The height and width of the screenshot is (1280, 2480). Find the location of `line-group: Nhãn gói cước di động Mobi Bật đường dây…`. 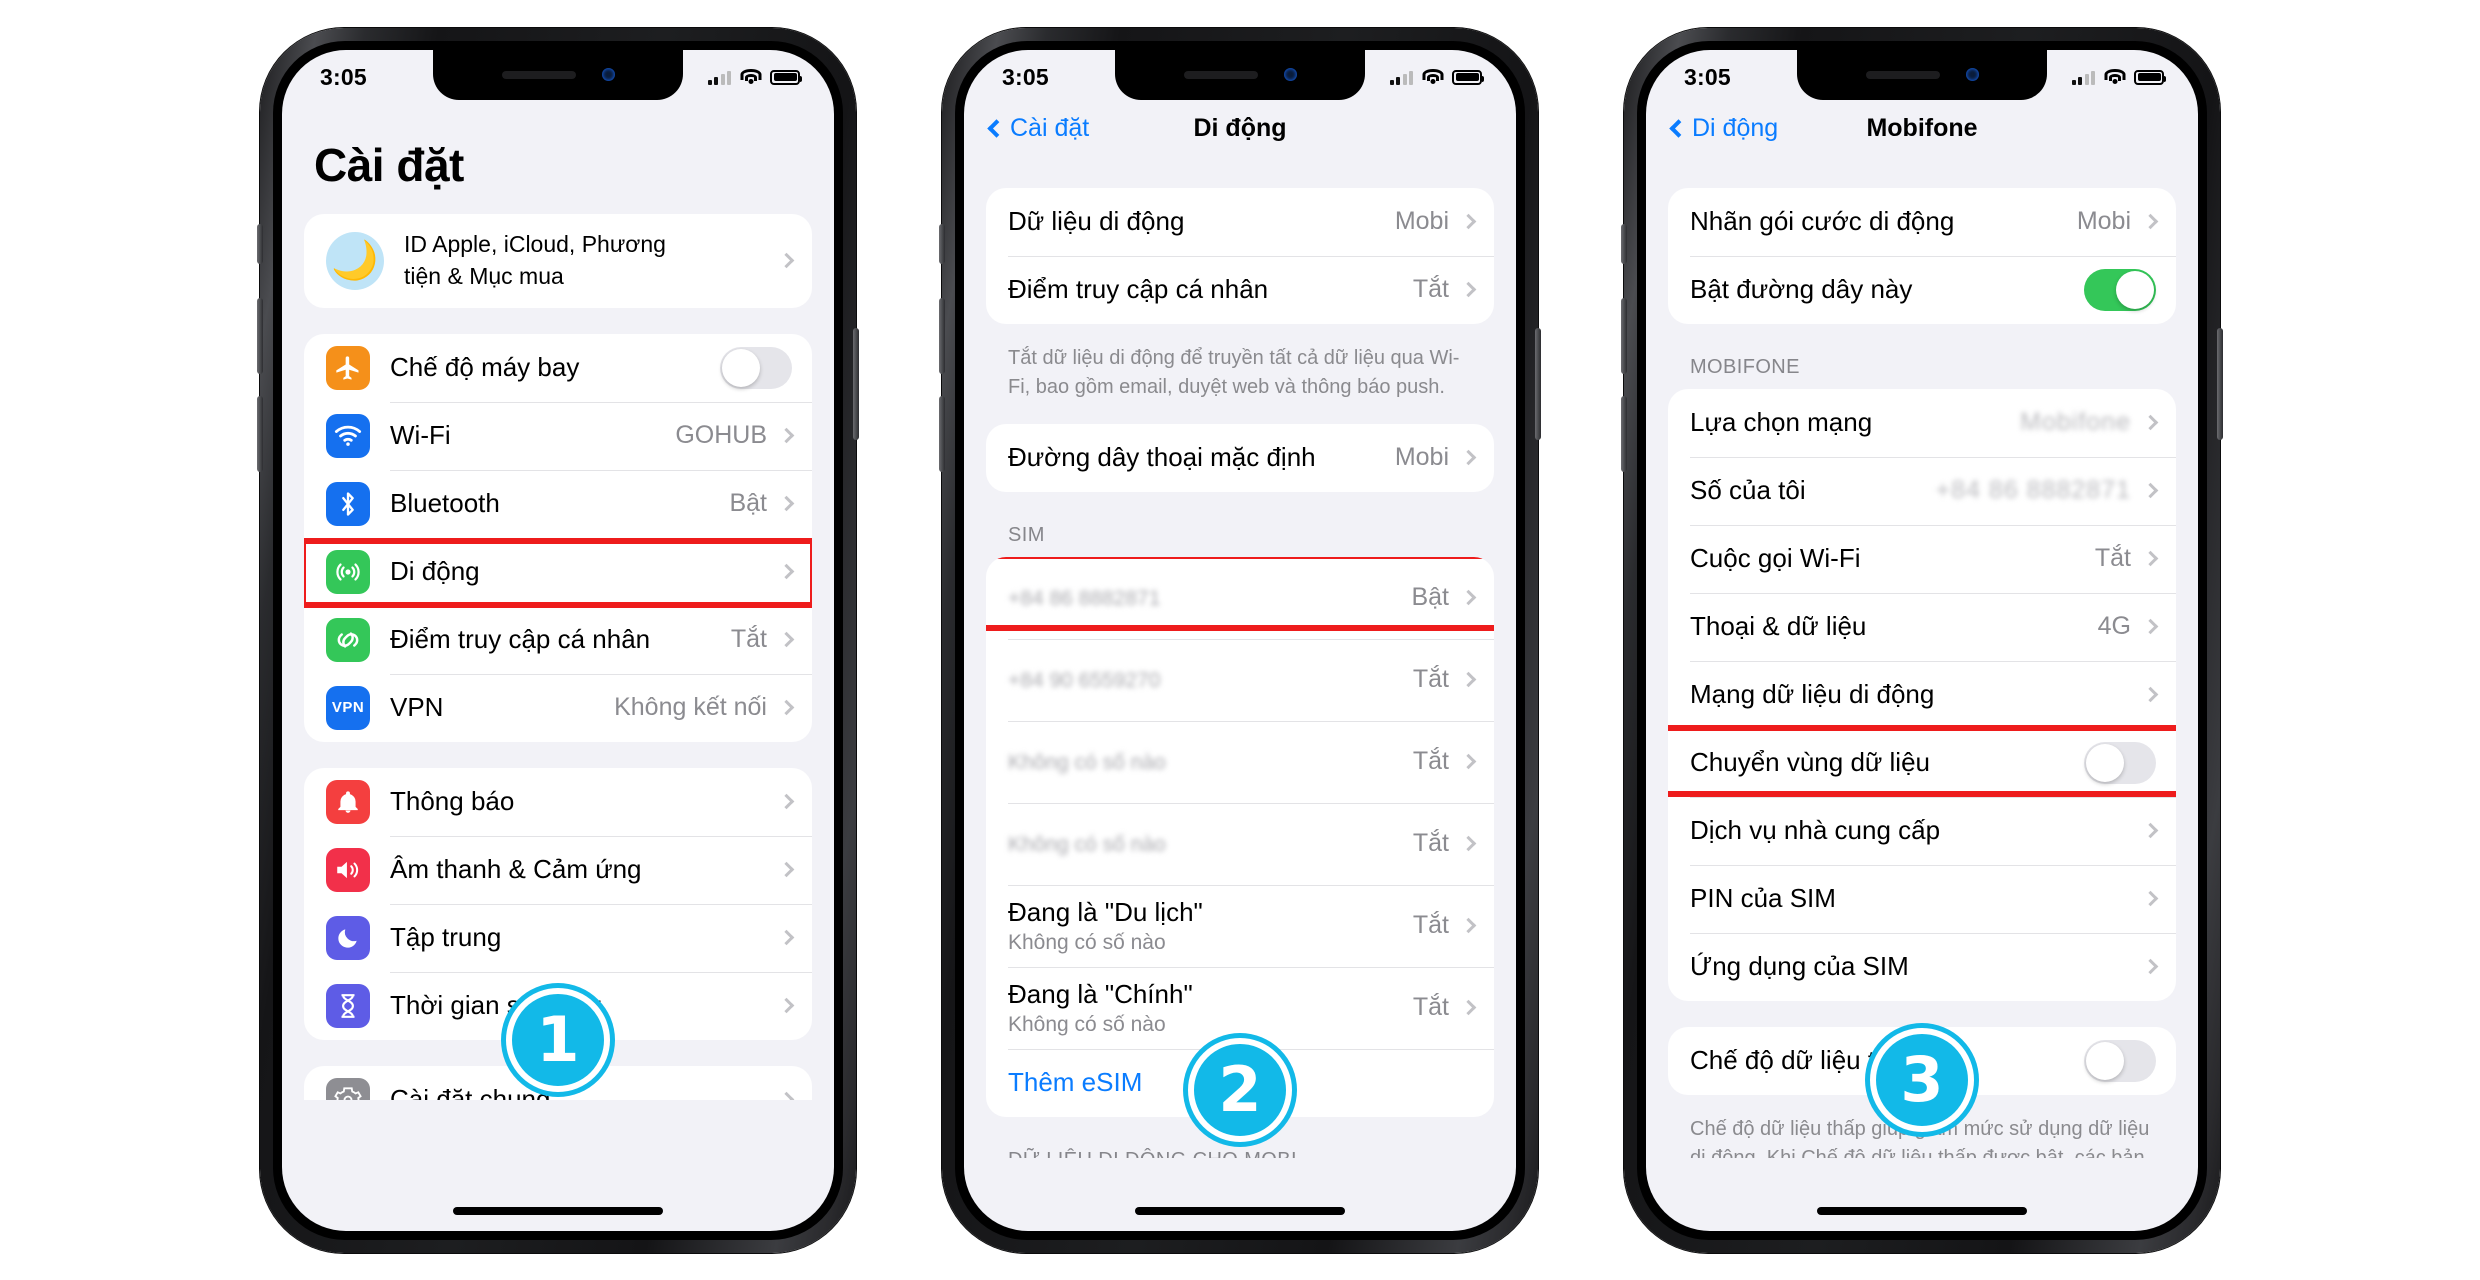

line-group: Nhãn gói cước di động Mobi Bật đường dây… is located at coordinates (1922, 255).